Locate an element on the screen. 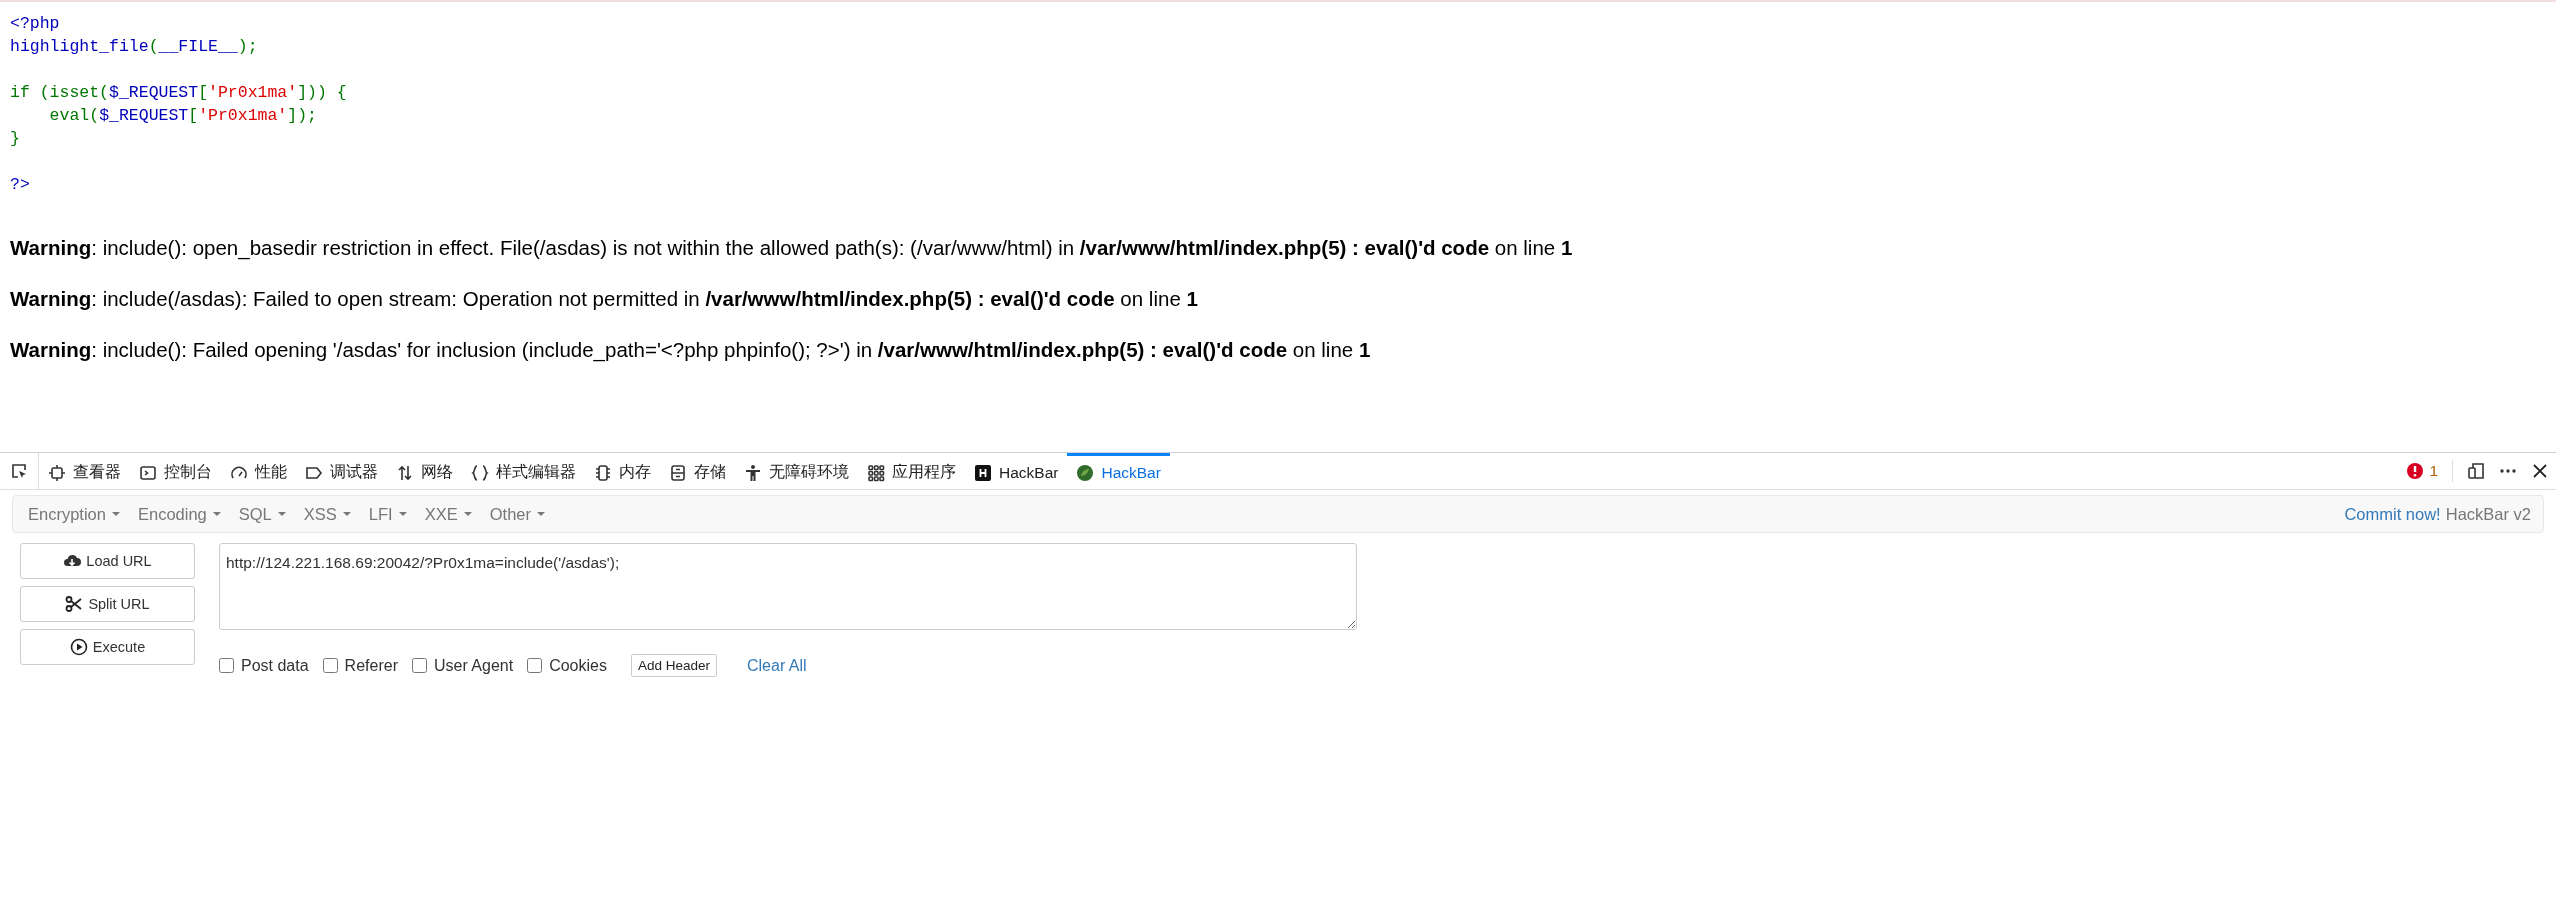  storage-icon is located at coordinates (678, 472).